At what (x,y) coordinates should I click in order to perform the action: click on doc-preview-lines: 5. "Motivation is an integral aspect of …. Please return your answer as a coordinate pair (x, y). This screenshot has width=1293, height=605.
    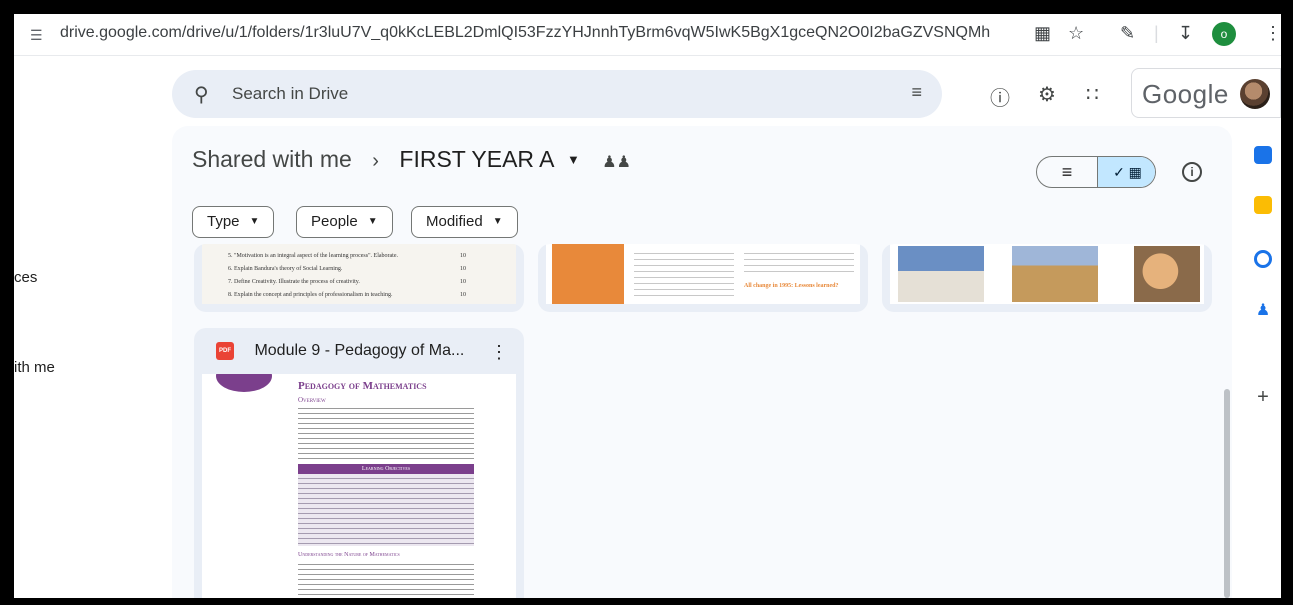
    Looking at the image, I should click on (313, 276).